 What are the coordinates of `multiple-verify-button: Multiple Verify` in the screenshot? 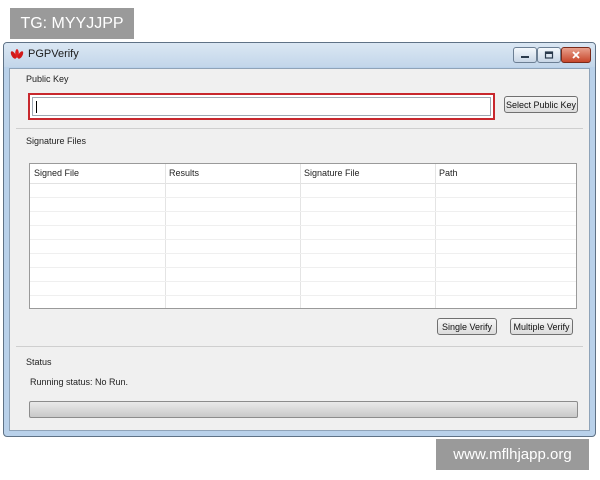 It's located at (541, 326).